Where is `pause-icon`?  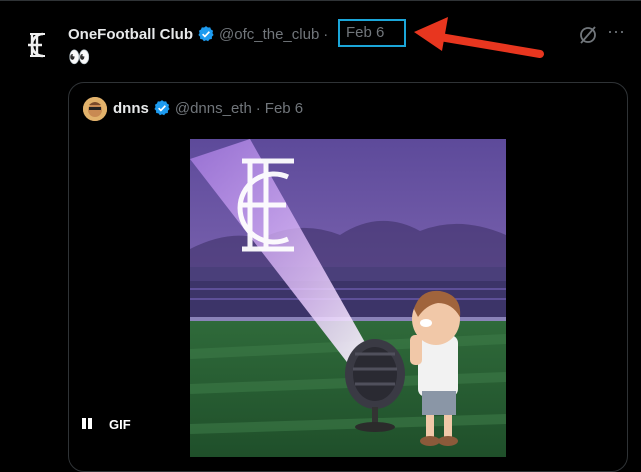 pause-icon is located at coordinates (87, 424).